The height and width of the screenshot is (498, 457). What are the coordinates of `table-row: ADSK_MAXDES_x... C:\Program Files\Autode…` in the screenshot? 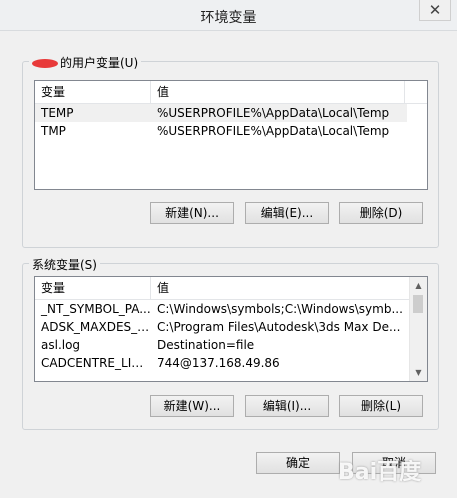 It's located at (222, 327).